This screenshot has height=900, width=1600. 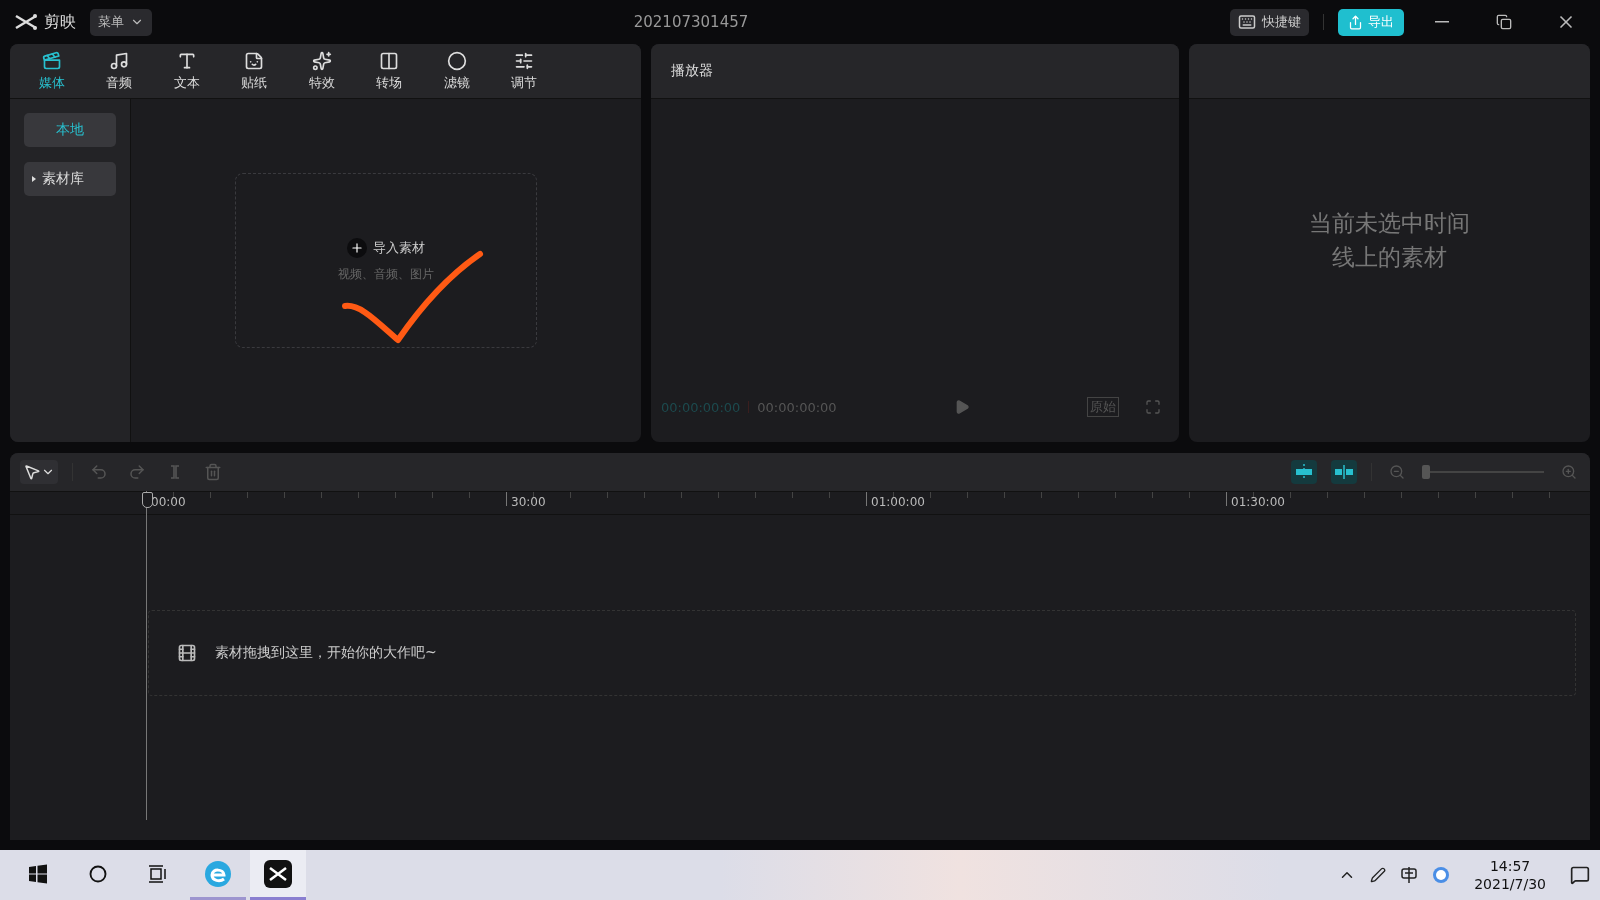 What do you see at coordinates (386, 274) in the screenshot?
I see `import-hint: 视频、音频、图片` at bounding box center [386, 274].